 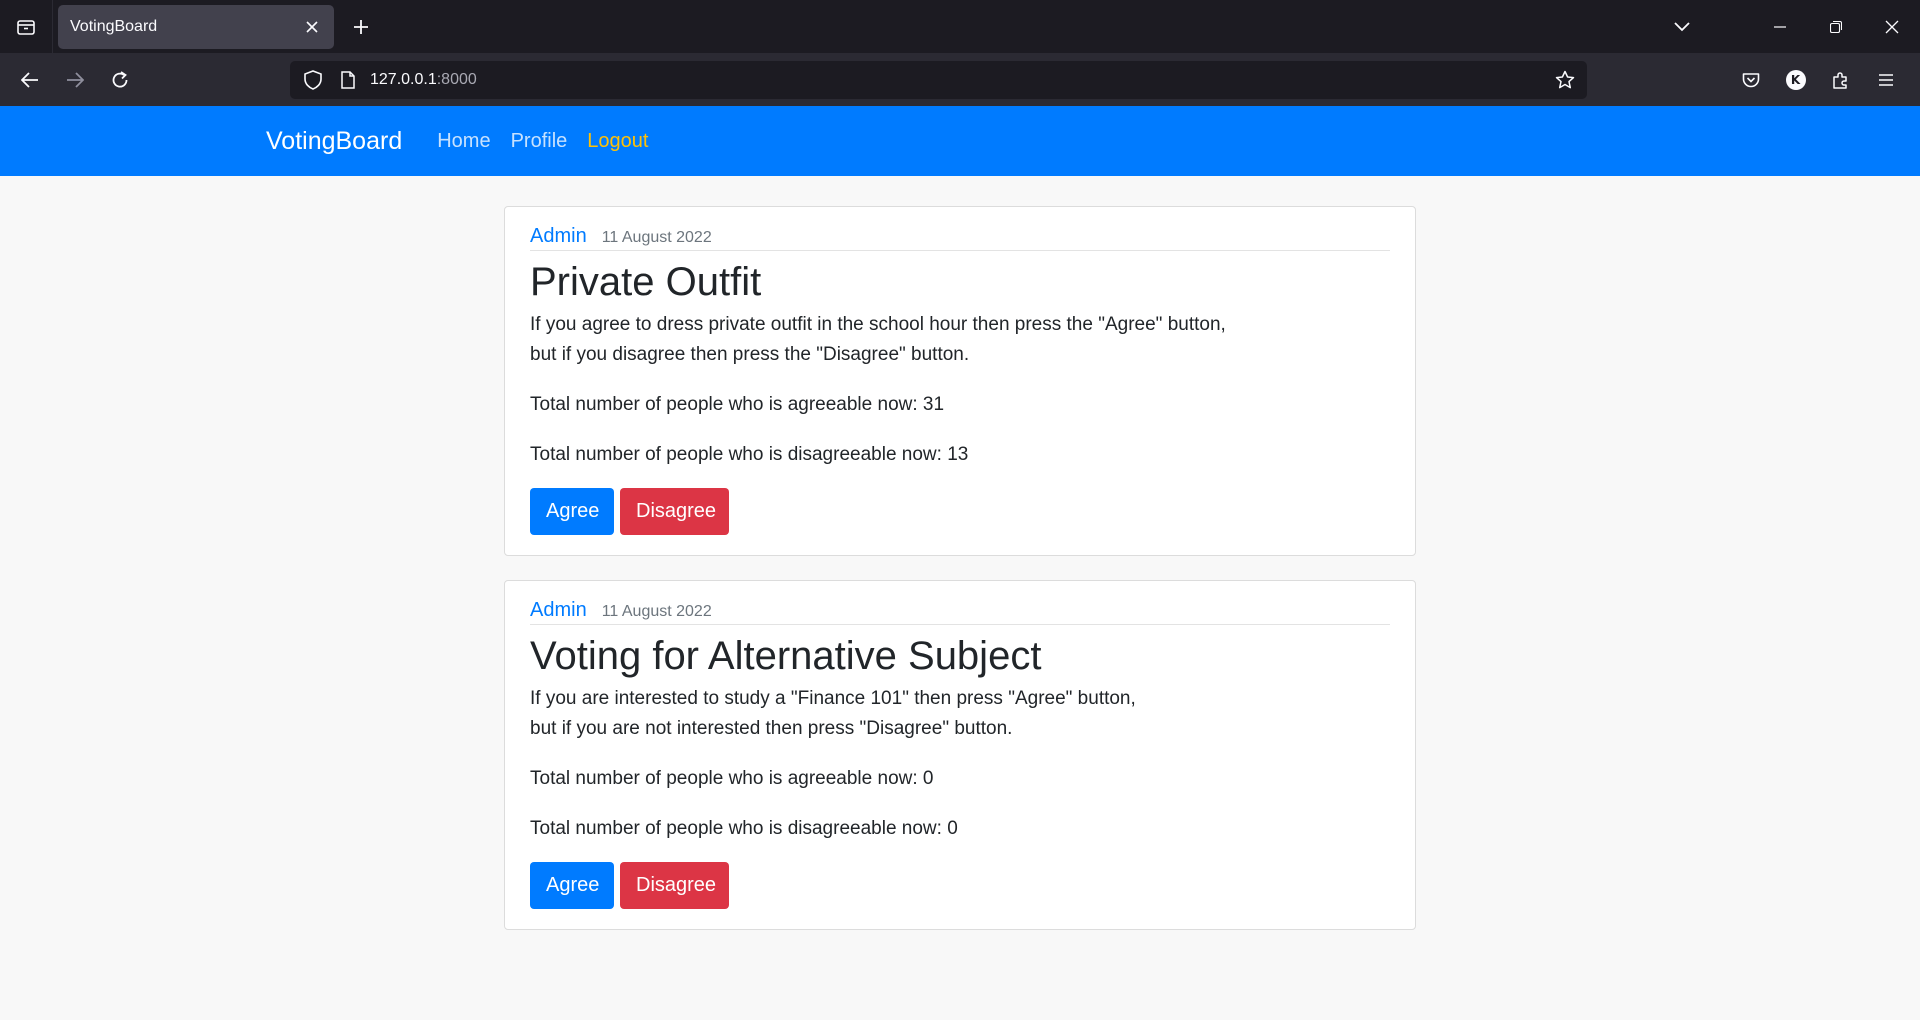 I want to click on url-port: :8000, so click(x=456, y=79).